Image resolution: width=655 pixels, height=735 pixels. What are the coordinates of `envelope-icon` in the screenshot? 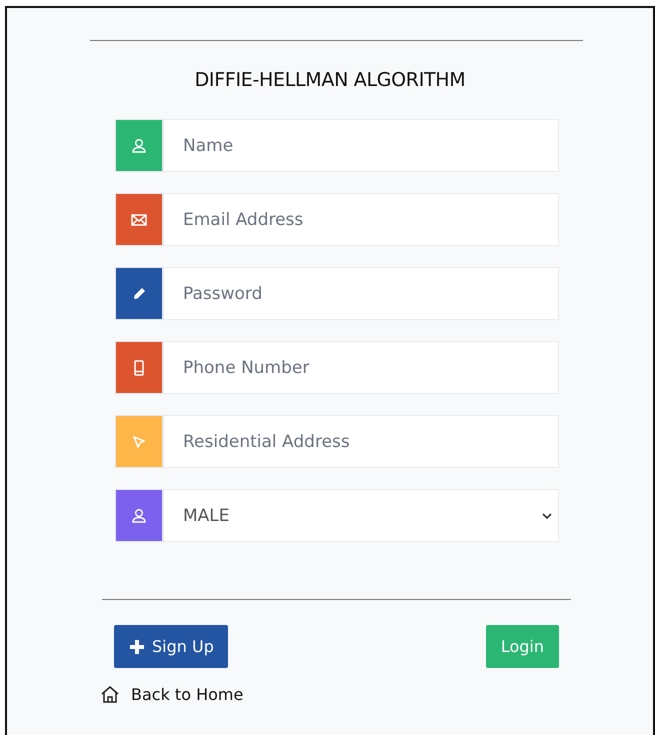 It's located at (139, 220).